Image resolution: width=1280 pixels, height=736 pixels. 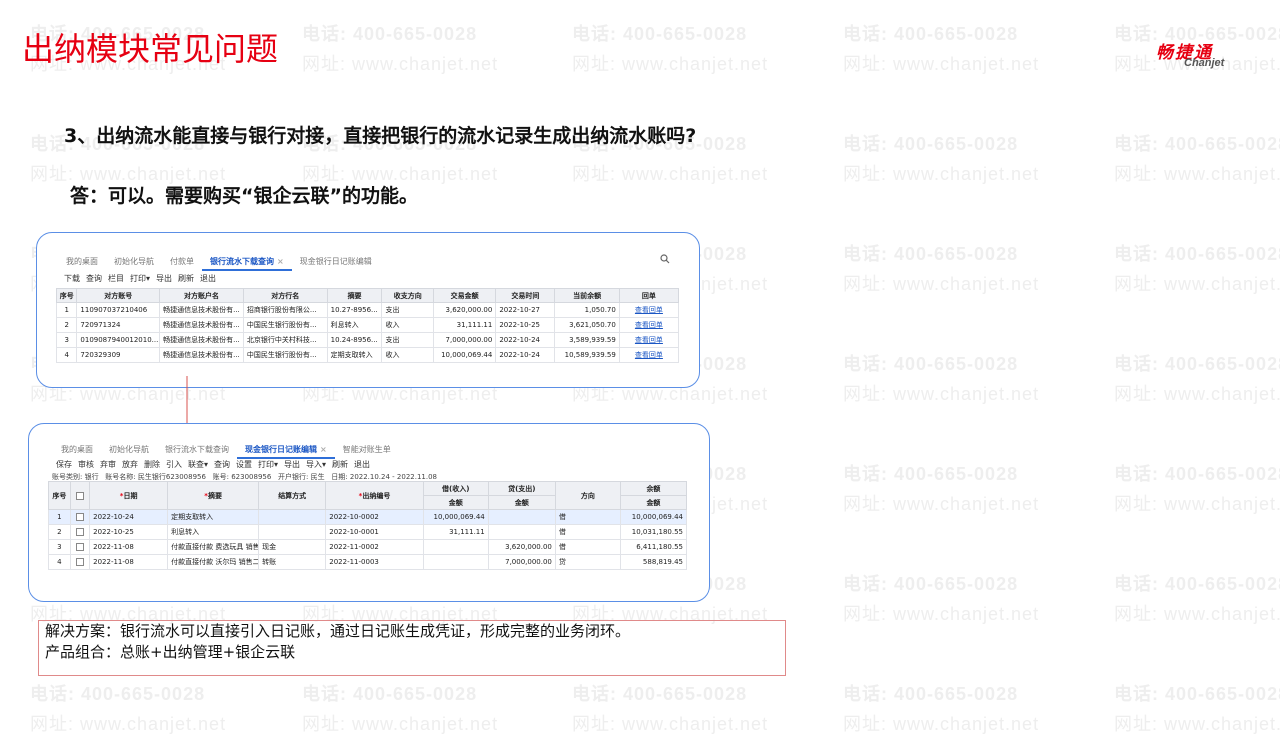 What do you see at coordinates (408, 340) in the screenshot?
I see `table-cell: 支出` at bounding box center [408, 340].